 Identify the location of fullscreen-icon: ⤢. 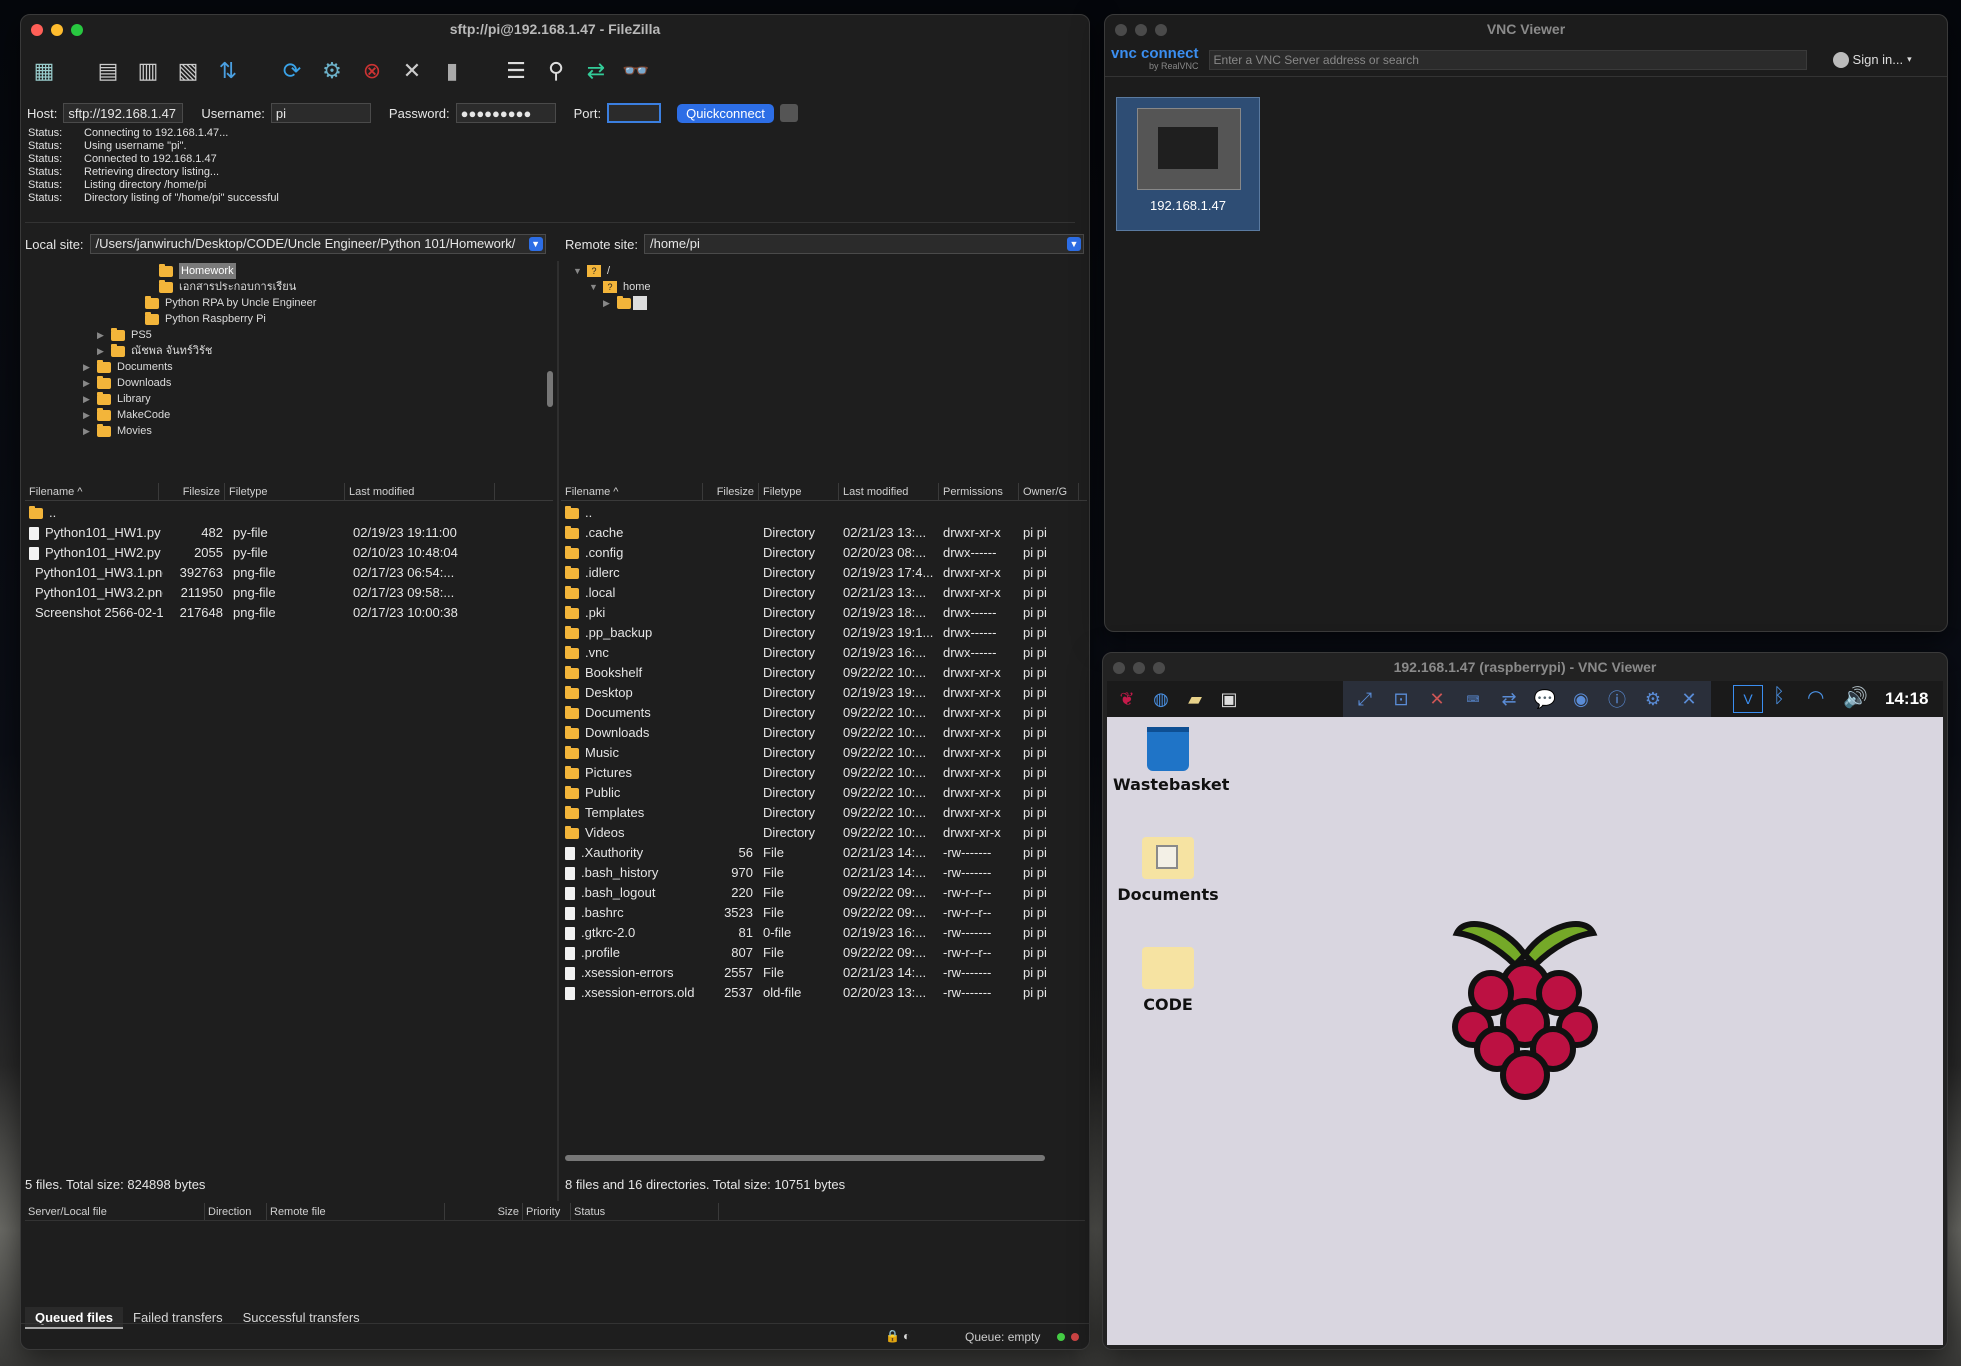
(1365, 699).